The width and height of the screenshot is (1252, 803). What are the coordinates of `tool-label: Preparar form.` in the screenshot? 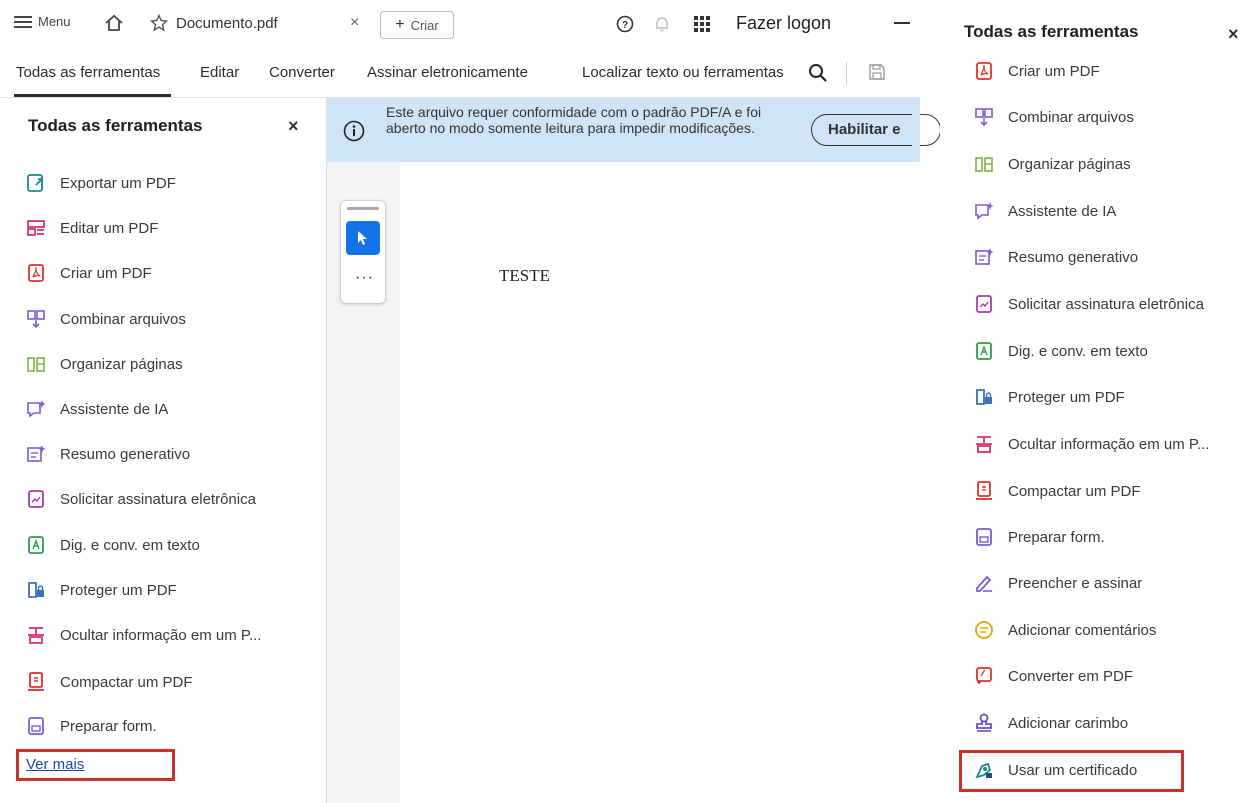 It's located at (1056, 537).